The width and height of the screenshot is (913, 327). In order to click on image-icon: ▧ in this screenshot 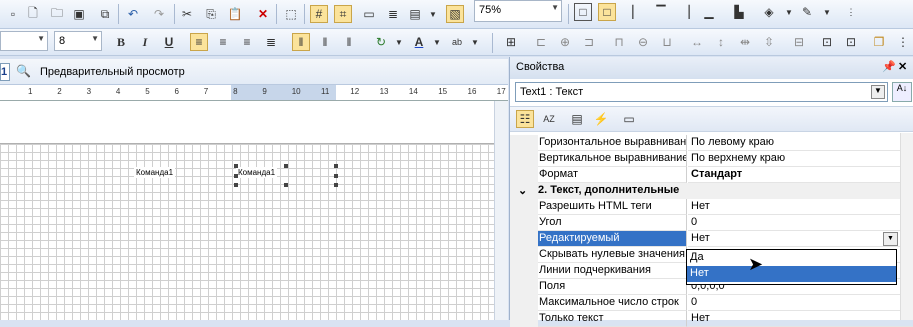, I will do `click(455, 14)`.